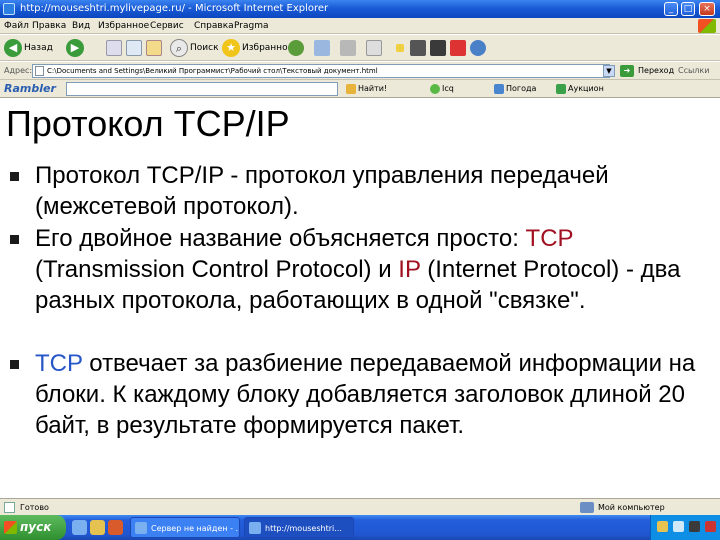 The image size is (720, 540). What do you see at coordinates (36, 527) in the screenshot?
I see `start-label: пуск` at bounding box center [36, 527].